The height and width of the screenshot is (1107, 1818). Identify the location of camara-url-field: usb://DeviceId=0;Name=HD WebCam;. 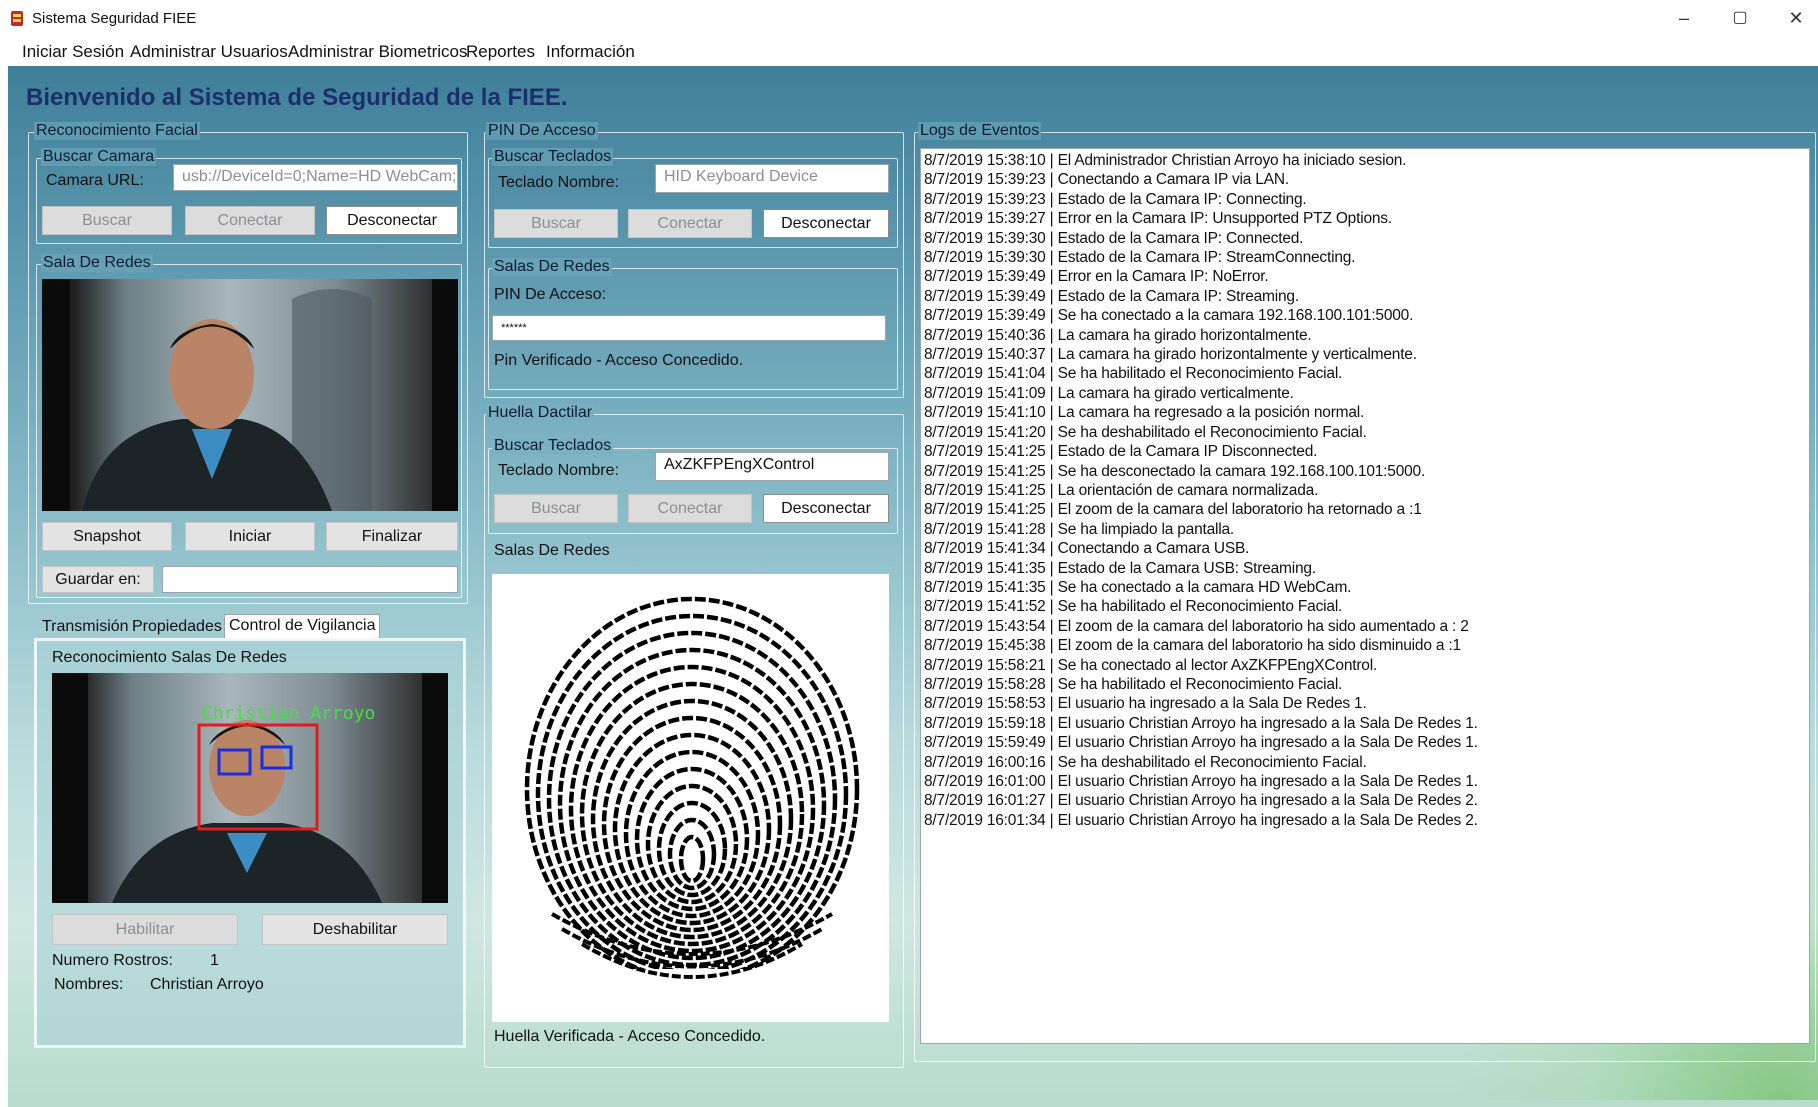
(315, 177).